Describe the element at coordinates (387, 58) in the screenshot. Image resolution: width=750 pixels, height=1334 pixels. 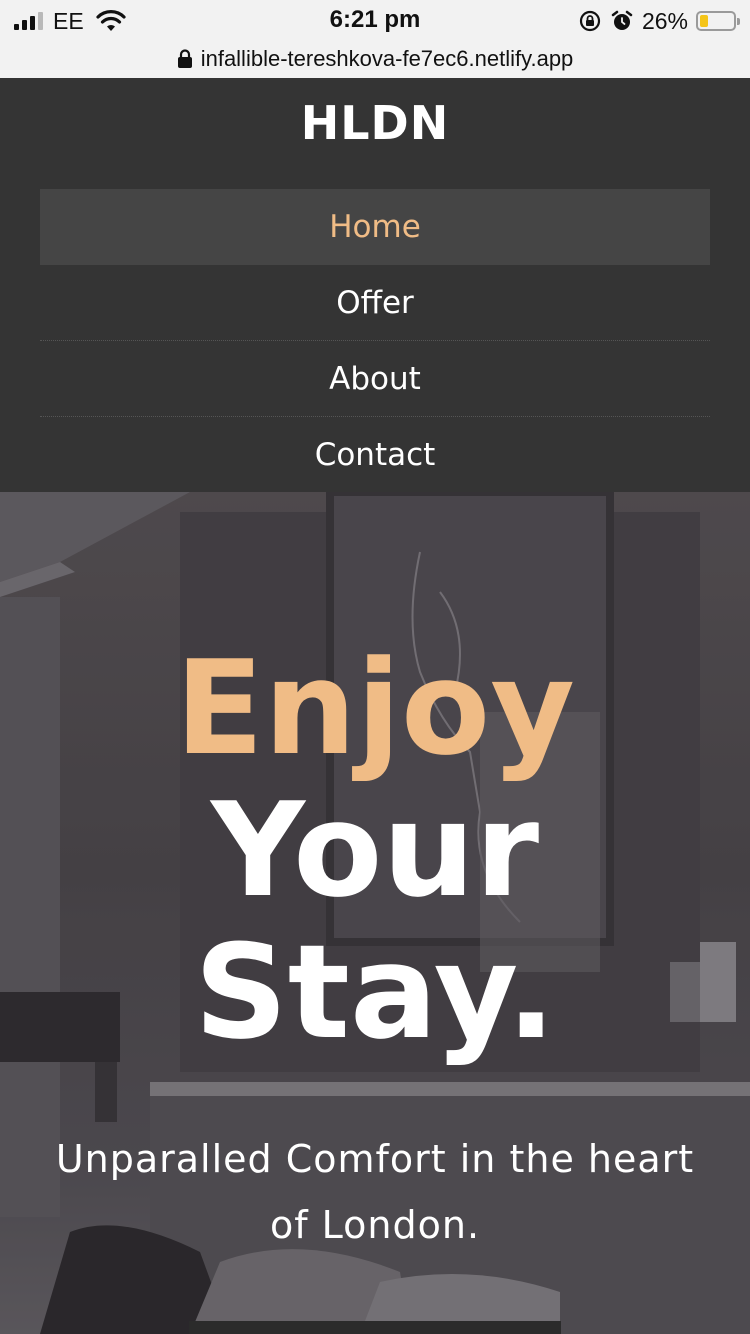
I see `url-text: infallible-tereshkova-fe7ec6.netlify.app` at that location.